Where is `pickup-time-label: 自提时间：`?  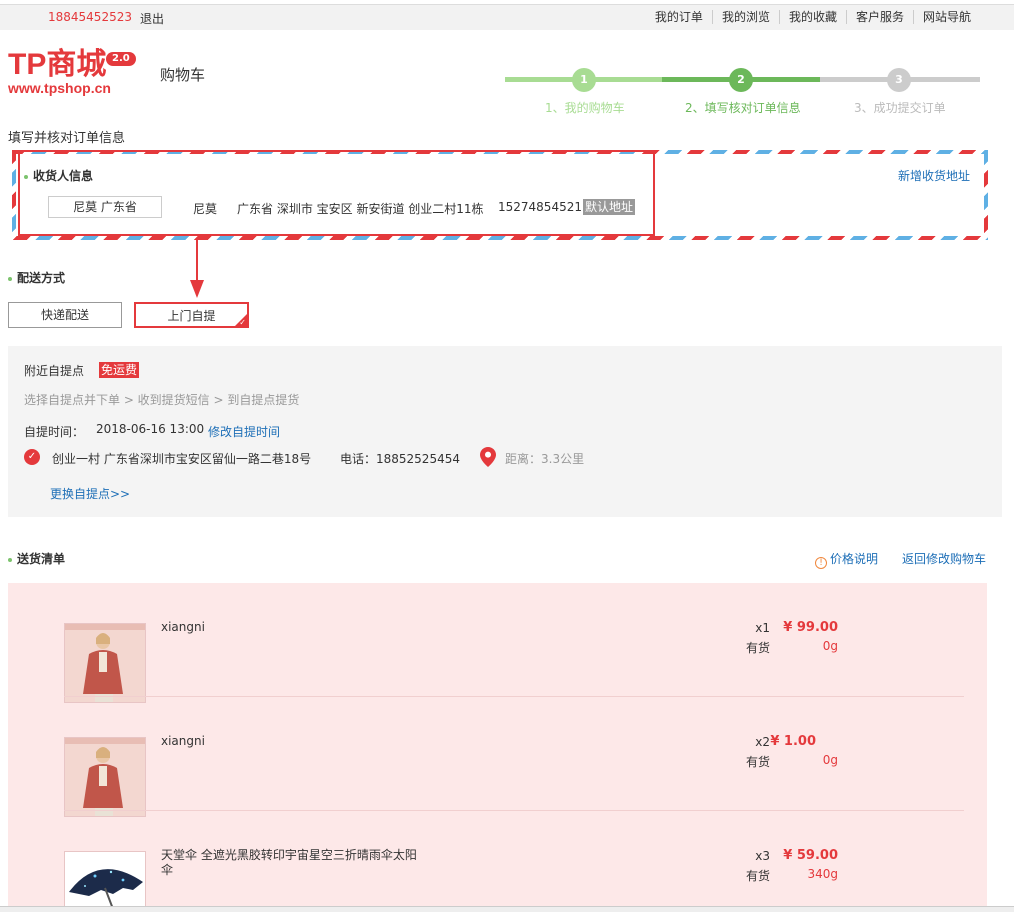 pickup-time-label: 自提时间： is located at coordinates (54, 432).